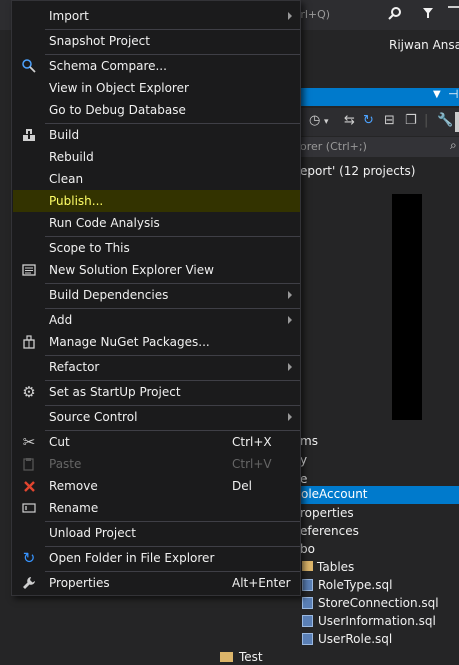  I want to click on menu-item-unload-project: Unload Project, so click(156, 533).